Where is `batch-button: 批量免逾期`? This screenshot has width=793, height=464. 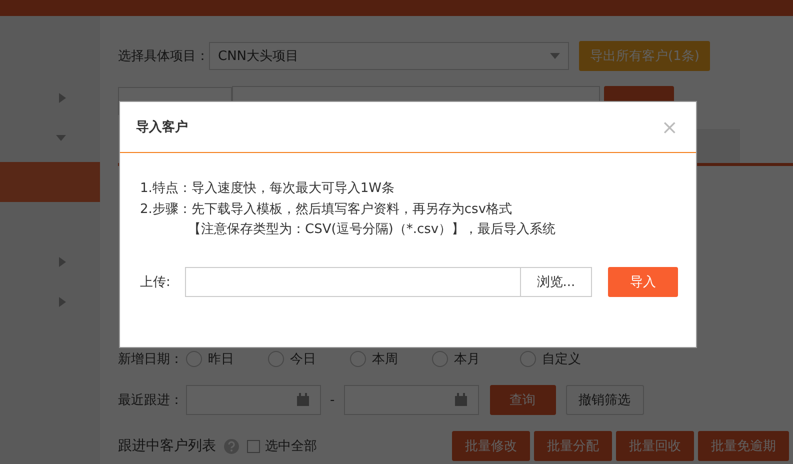
batch-button: 批量免逾期 is located at coordinates (743, 446).